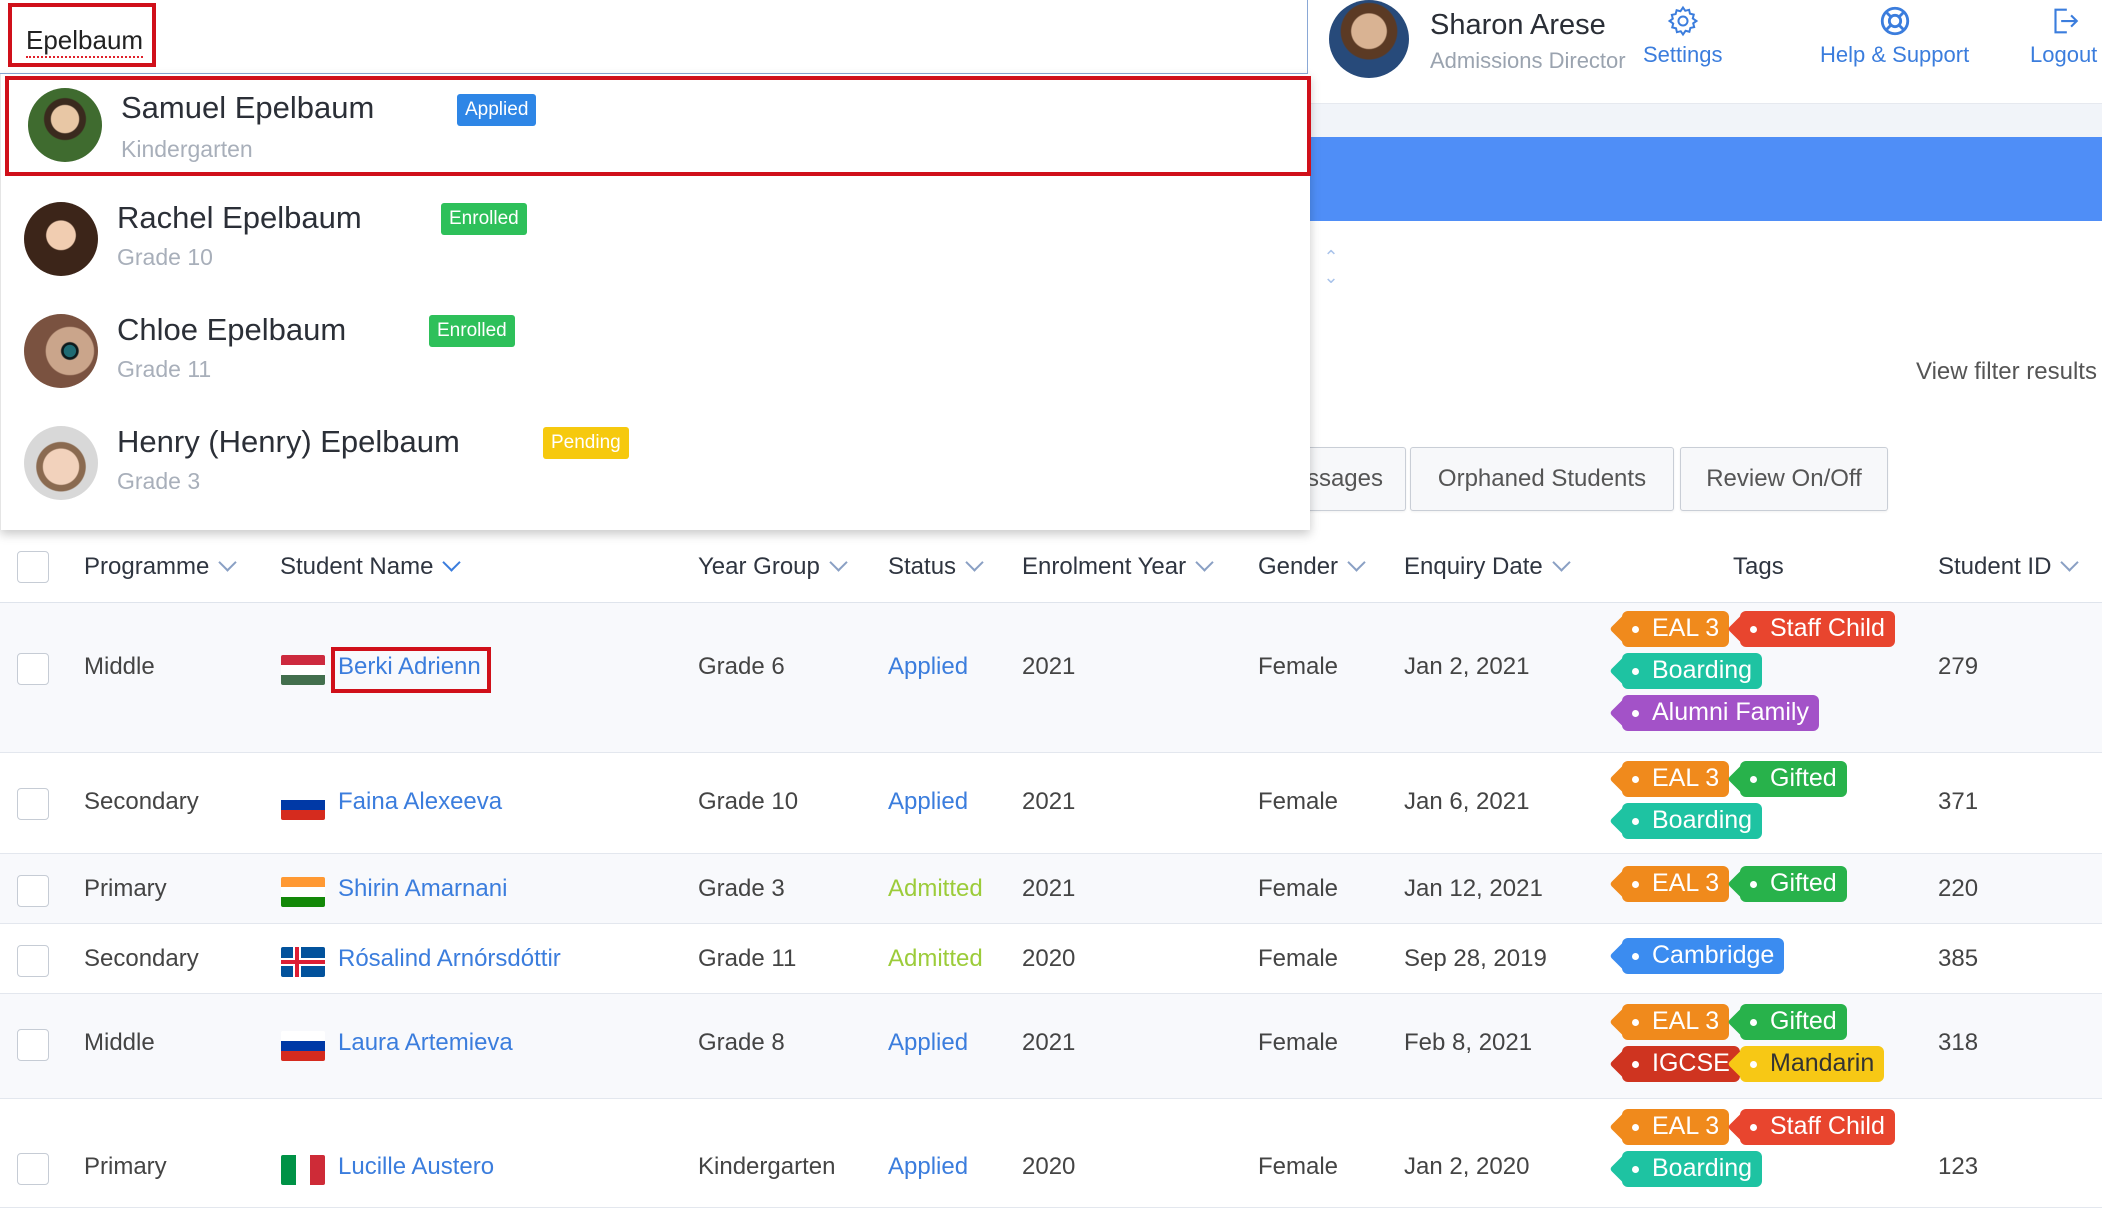 The width and height of the screenshot is (2102, 1208). I want to click on student-name-link: Rósalind Arnórsdóttir, so click(449, 959).